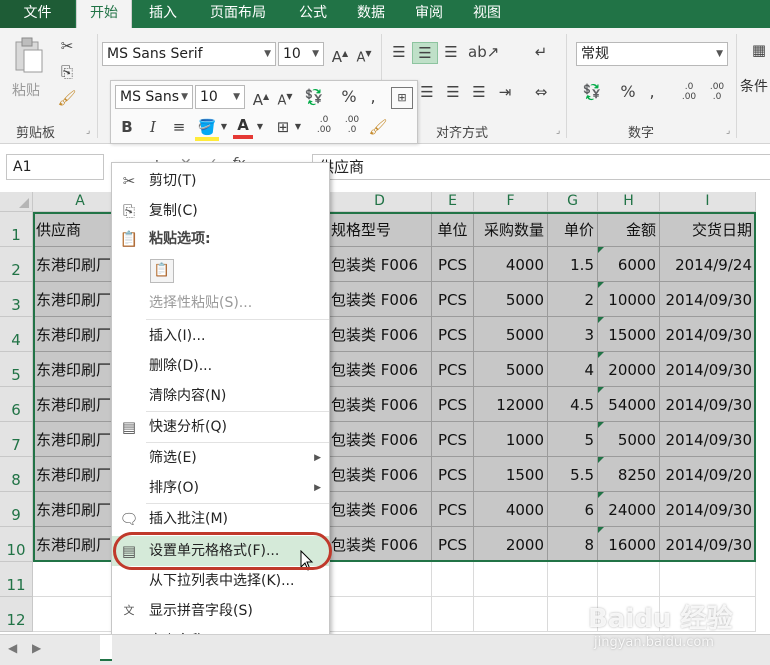 The width and height of the screenshot is (770, 665). I want to click on column-header-e: E, so click(453, 202).